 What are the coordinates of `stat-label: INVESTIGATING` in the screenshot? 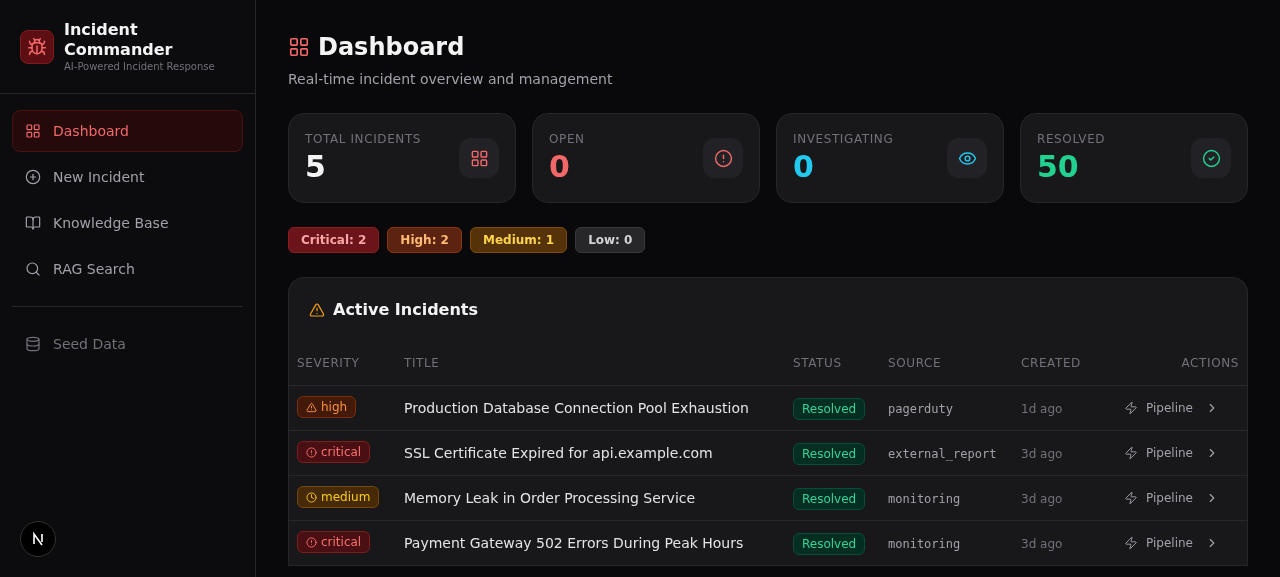 It's located at (843, 139).